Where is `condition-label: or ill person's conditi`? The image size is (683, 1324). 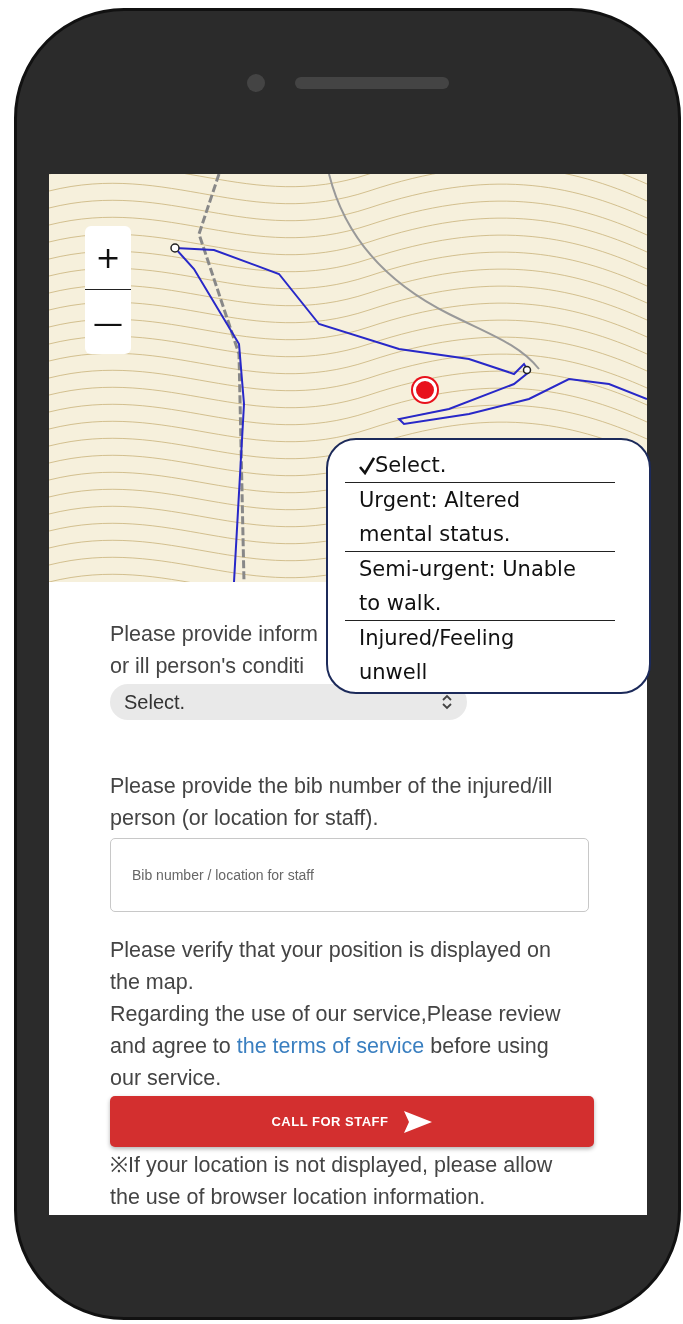
condition-label: or ill person's conditi is located at coordinates (207, 666).